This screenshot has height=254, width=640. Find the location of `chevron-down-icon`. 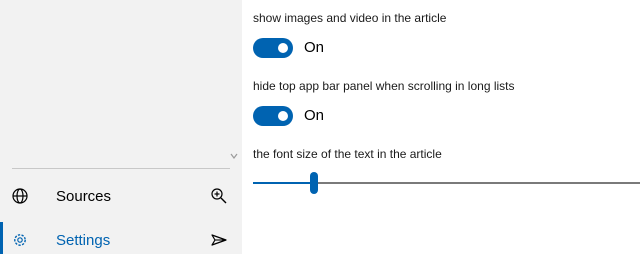

chevron-down-icon is located at coordinates (234, 156).